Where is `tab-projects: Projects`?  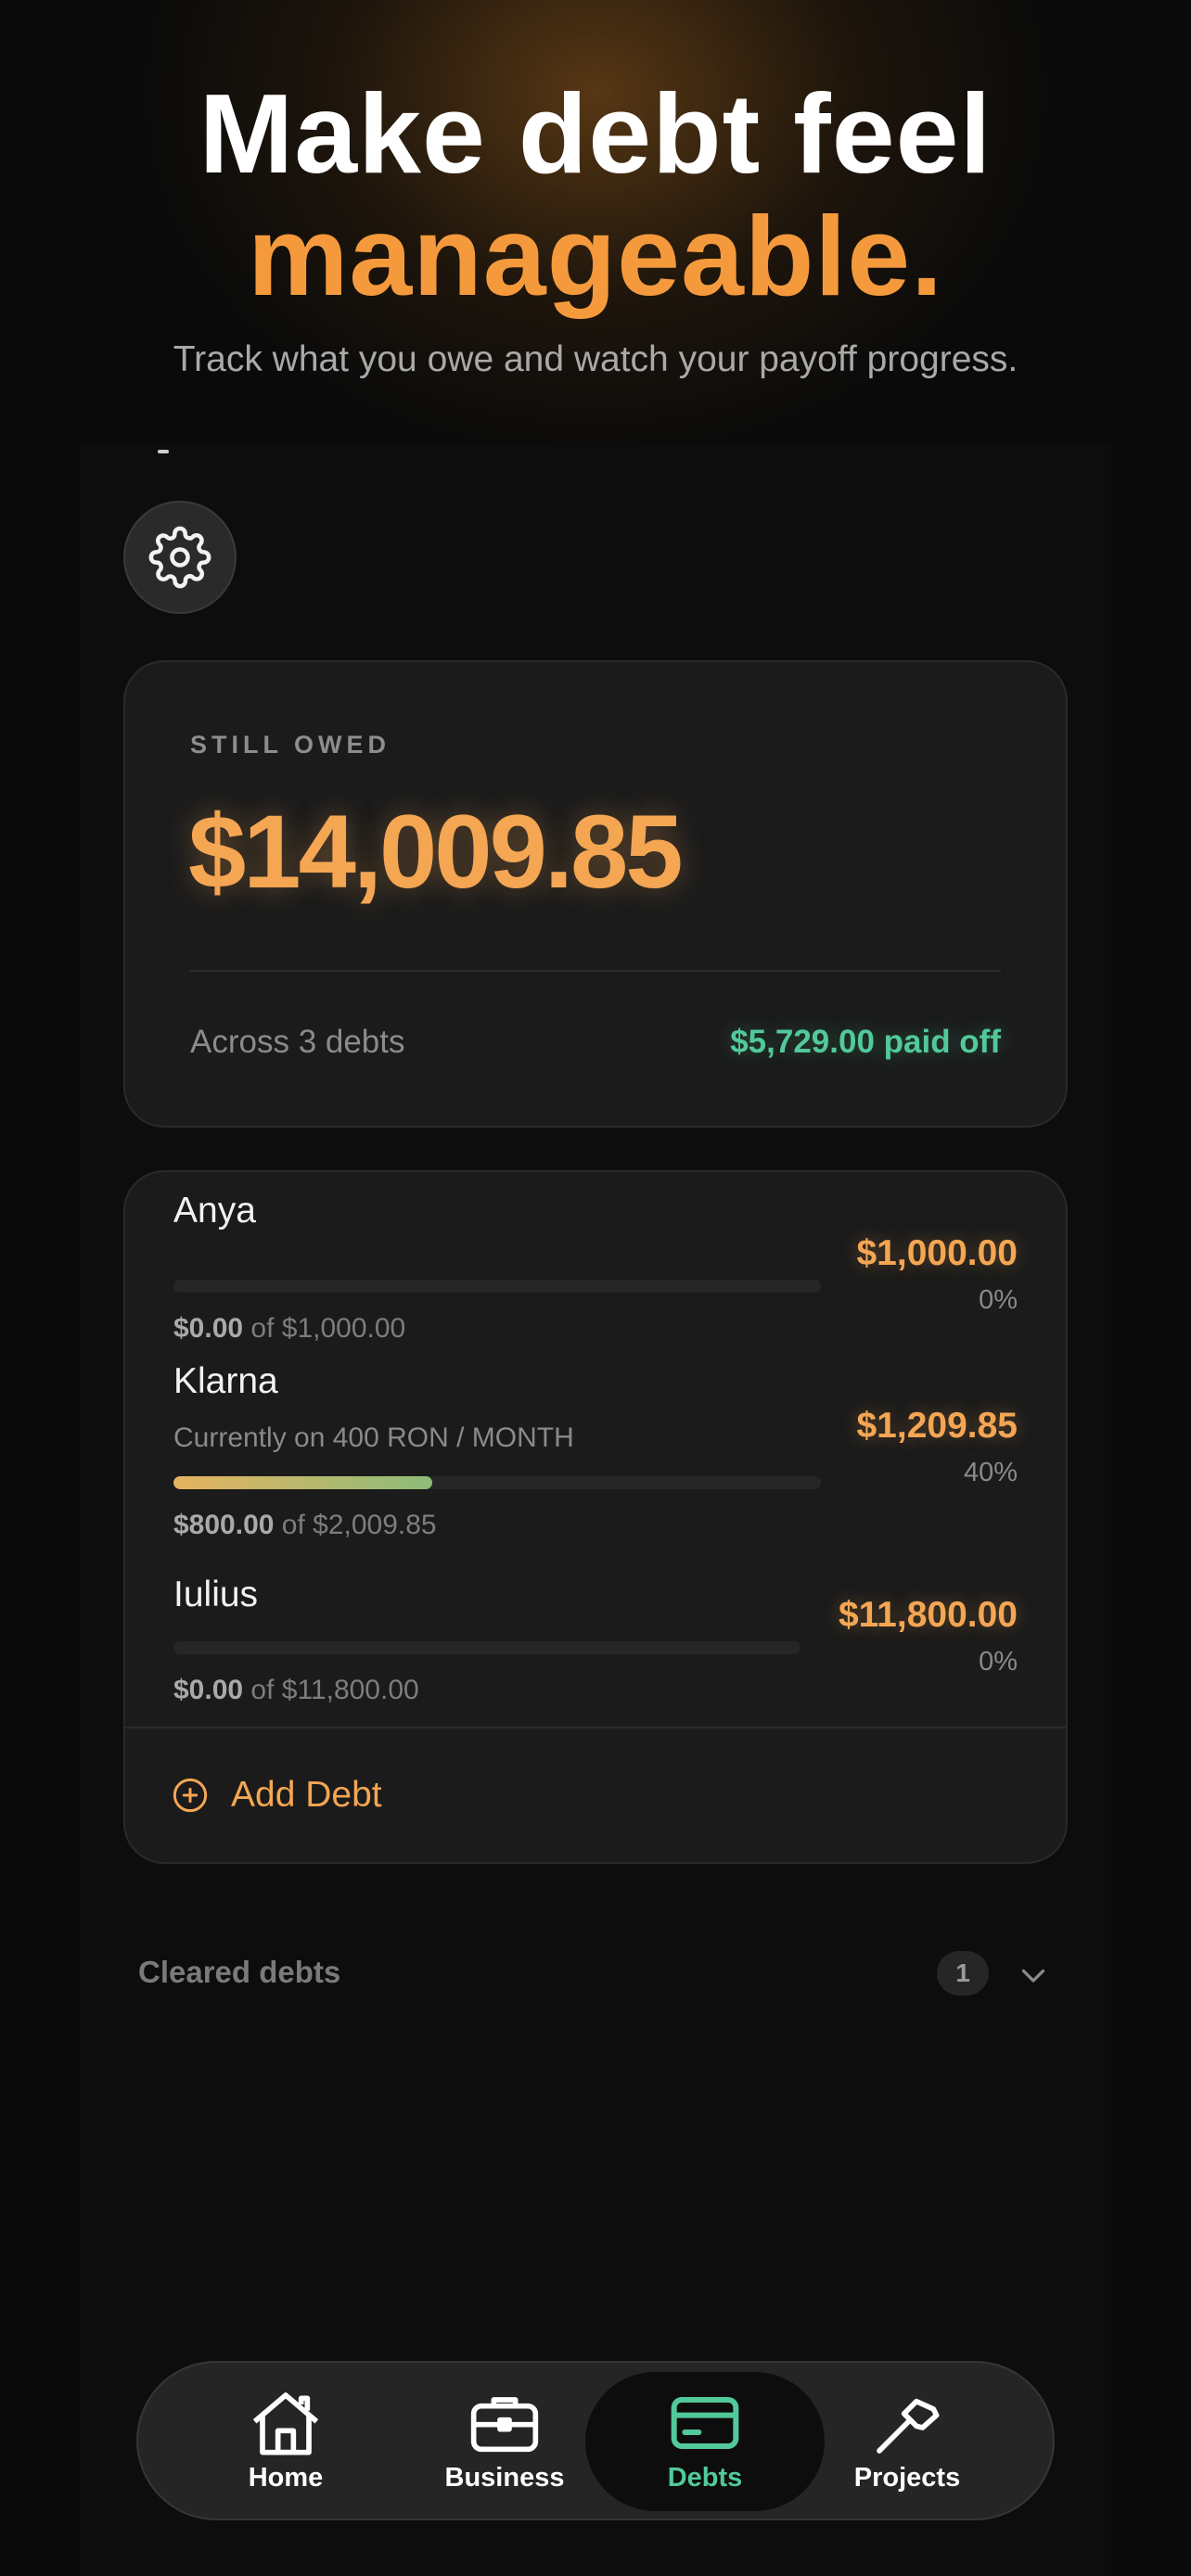 tab-projects: Projects is located at coordinates (907, 2441).